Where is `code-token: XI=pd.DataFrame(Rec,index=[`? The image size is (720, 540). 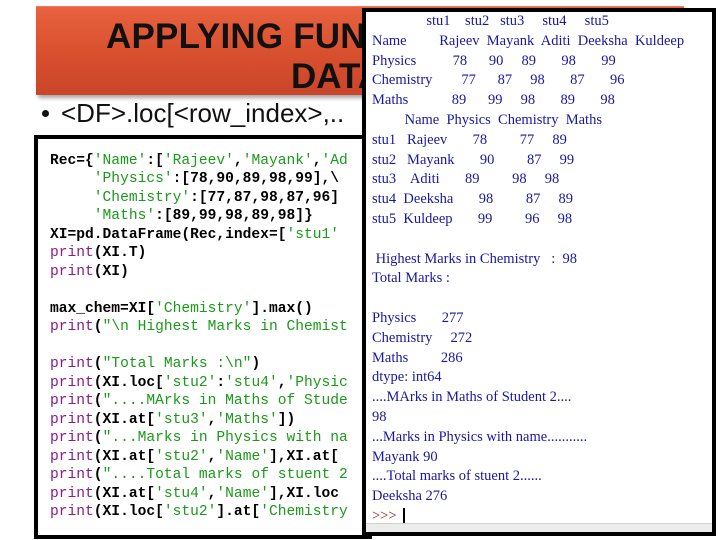 code-token: XI=pd.DataFrame(Rec,index=[ is located at coordinates (168, 234).